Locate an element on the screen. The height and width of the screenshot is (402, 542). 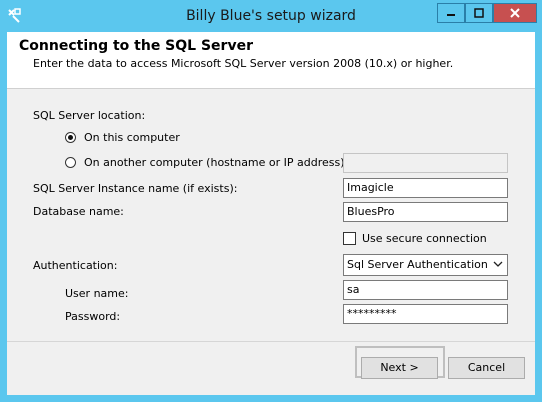
close-button is located at coordinates (515, 13).